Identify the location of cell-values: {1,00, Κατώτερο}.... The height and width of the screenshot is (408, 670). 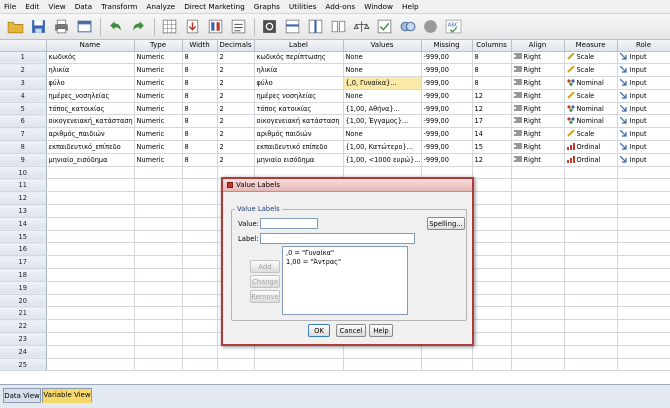
(382, 147).